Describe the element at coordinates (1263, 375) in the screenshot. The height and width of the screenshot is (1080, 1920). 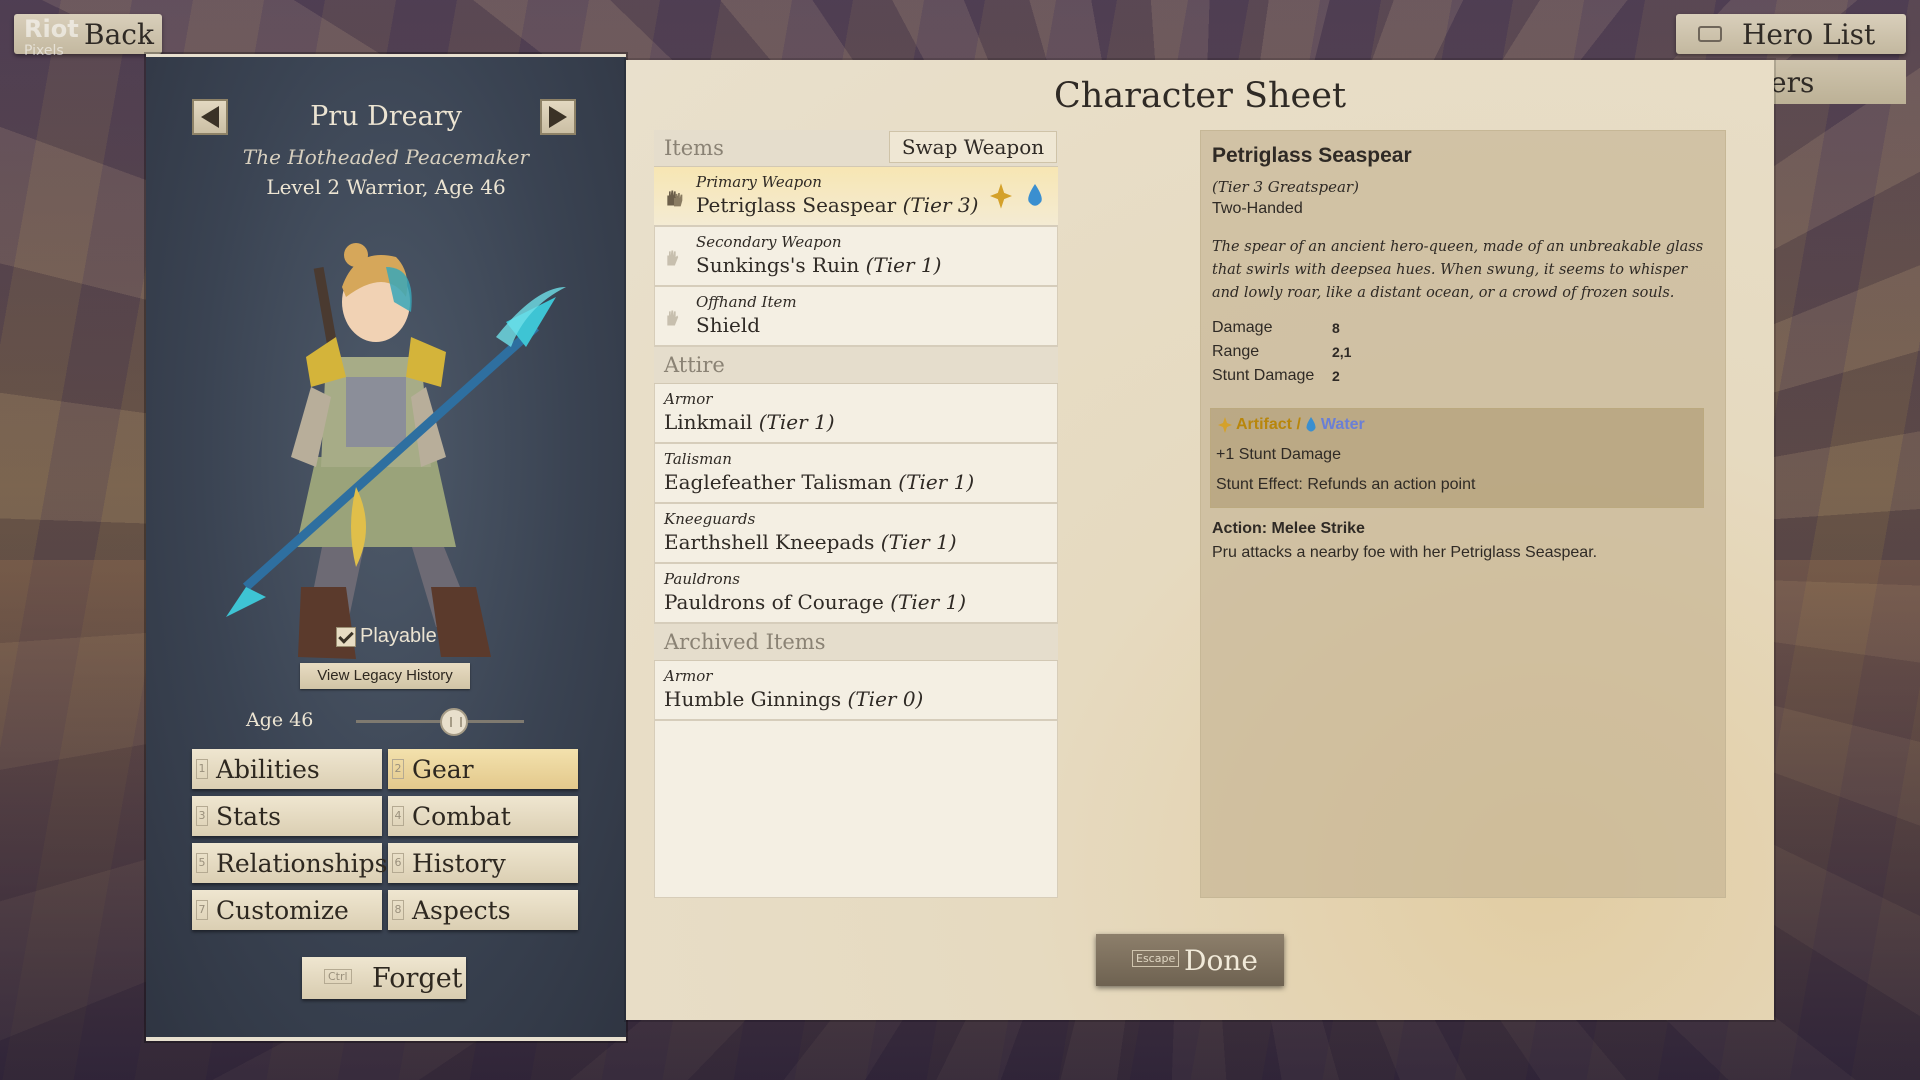
I see `stat-label: Stunt Damage` at that location.